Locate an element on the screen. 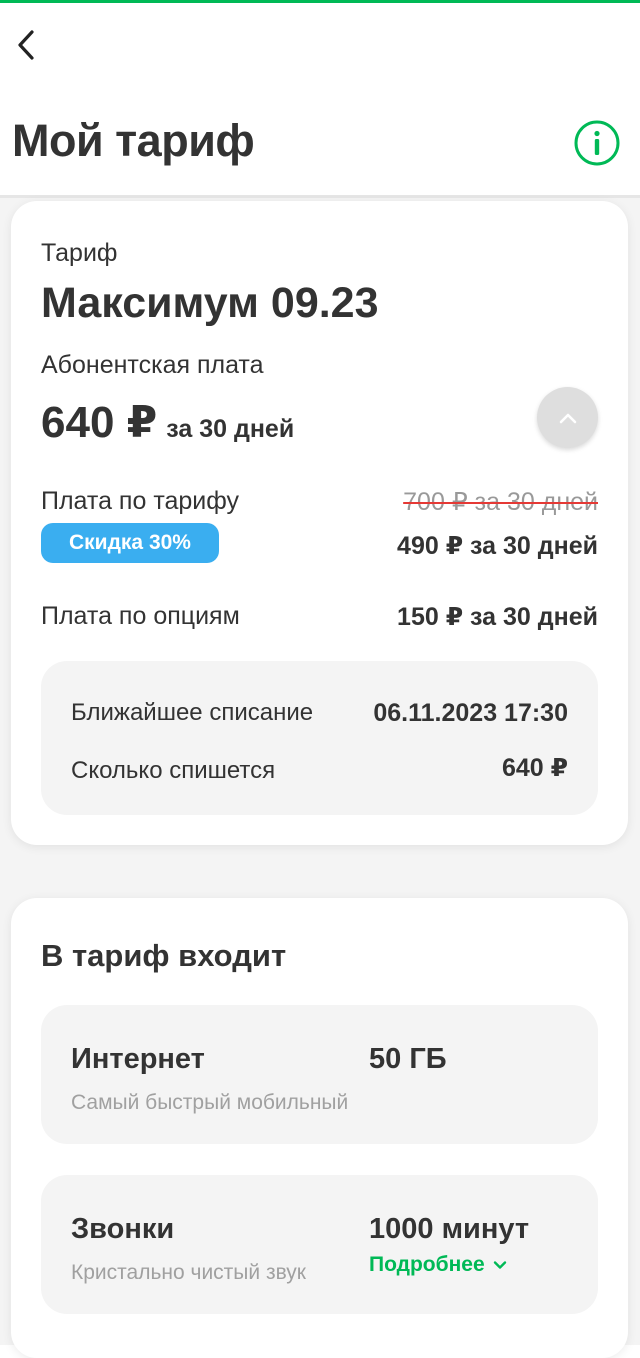 The image size is (640, 1358). next-charge-label: Ближайшее списание is located at coordinates (192, 712).